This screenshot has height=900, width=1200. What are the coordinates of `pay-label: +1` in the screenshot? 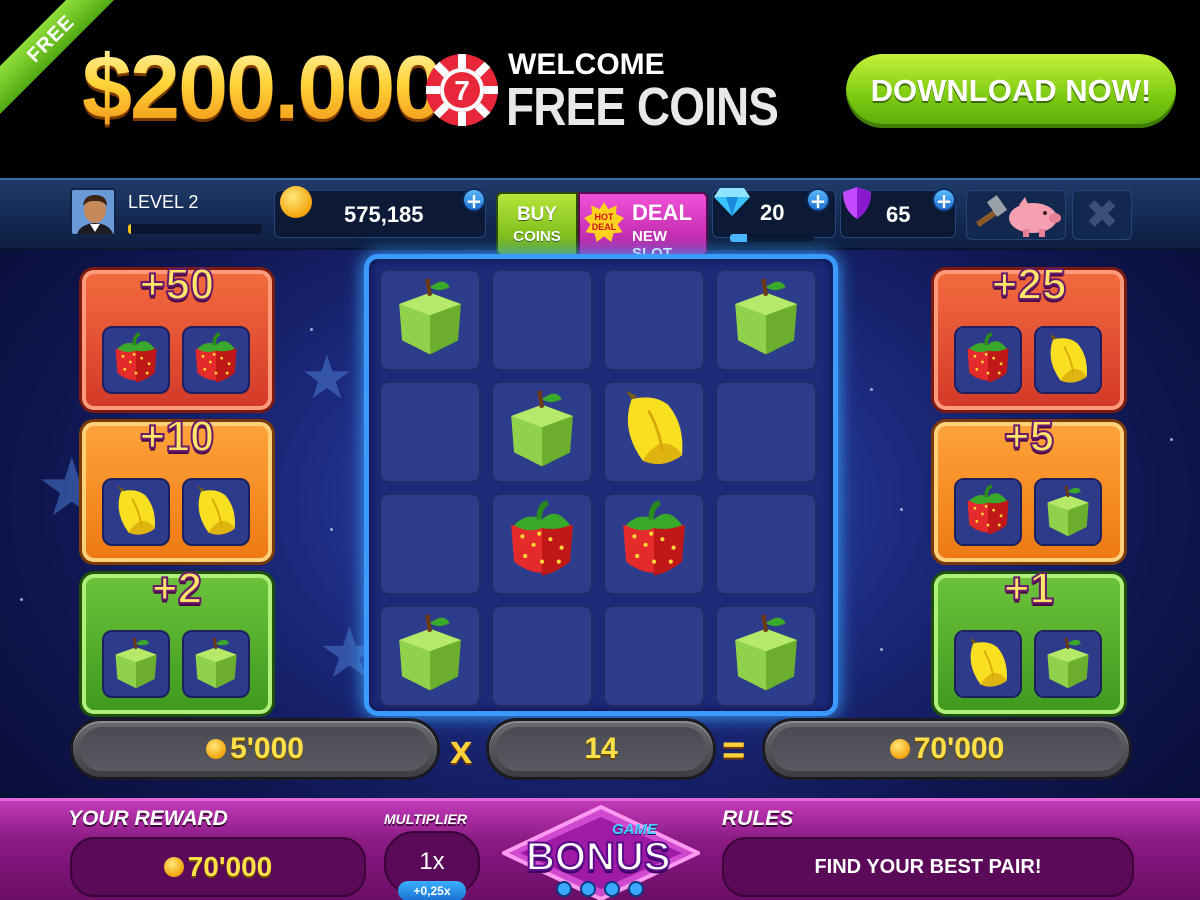 It's located at (1029, 588).